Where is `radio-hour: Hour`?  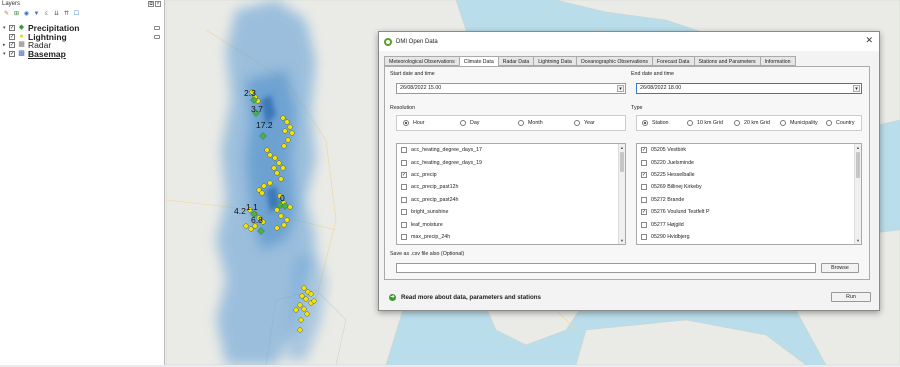
radio-hour: Hour is located at coordinates (413, 123).